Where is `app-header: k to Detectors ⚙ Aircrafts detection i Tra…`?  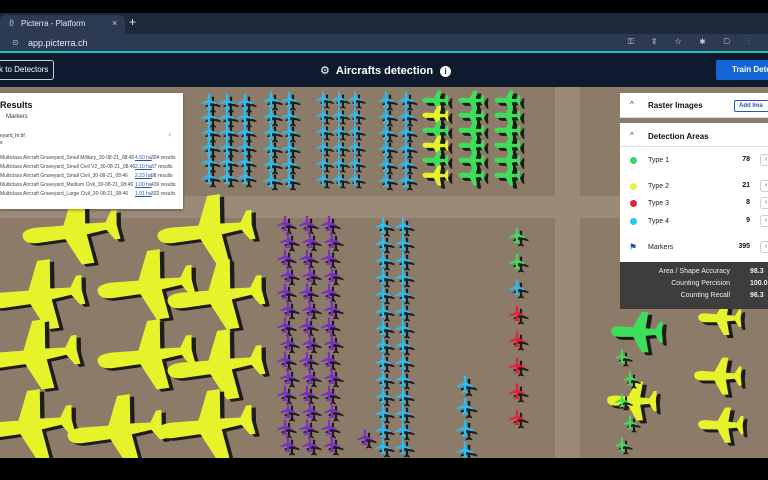 app-header: k to Detectors ⚙ Aircrafts detection i Tra… is located at coordinates (384, 70).